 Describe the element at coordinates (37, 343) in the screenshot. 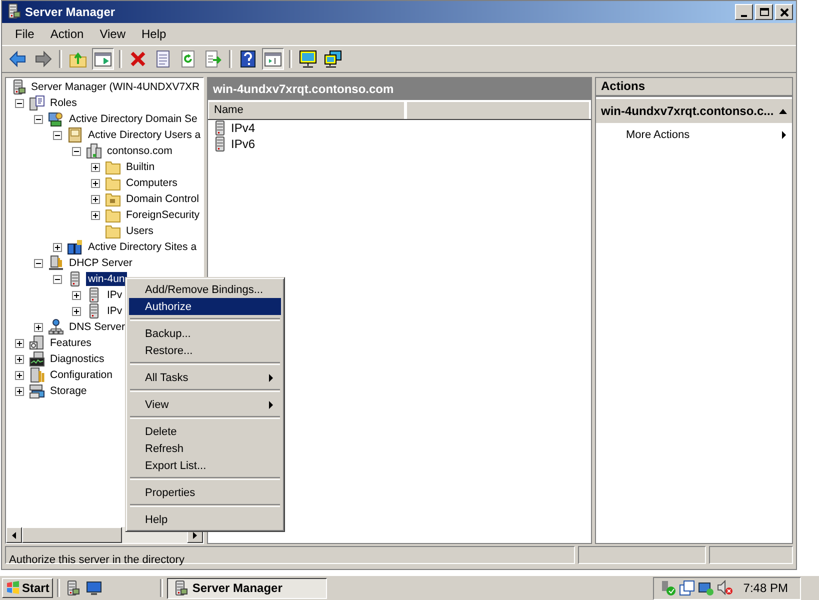

I see `features-icon` at that location.